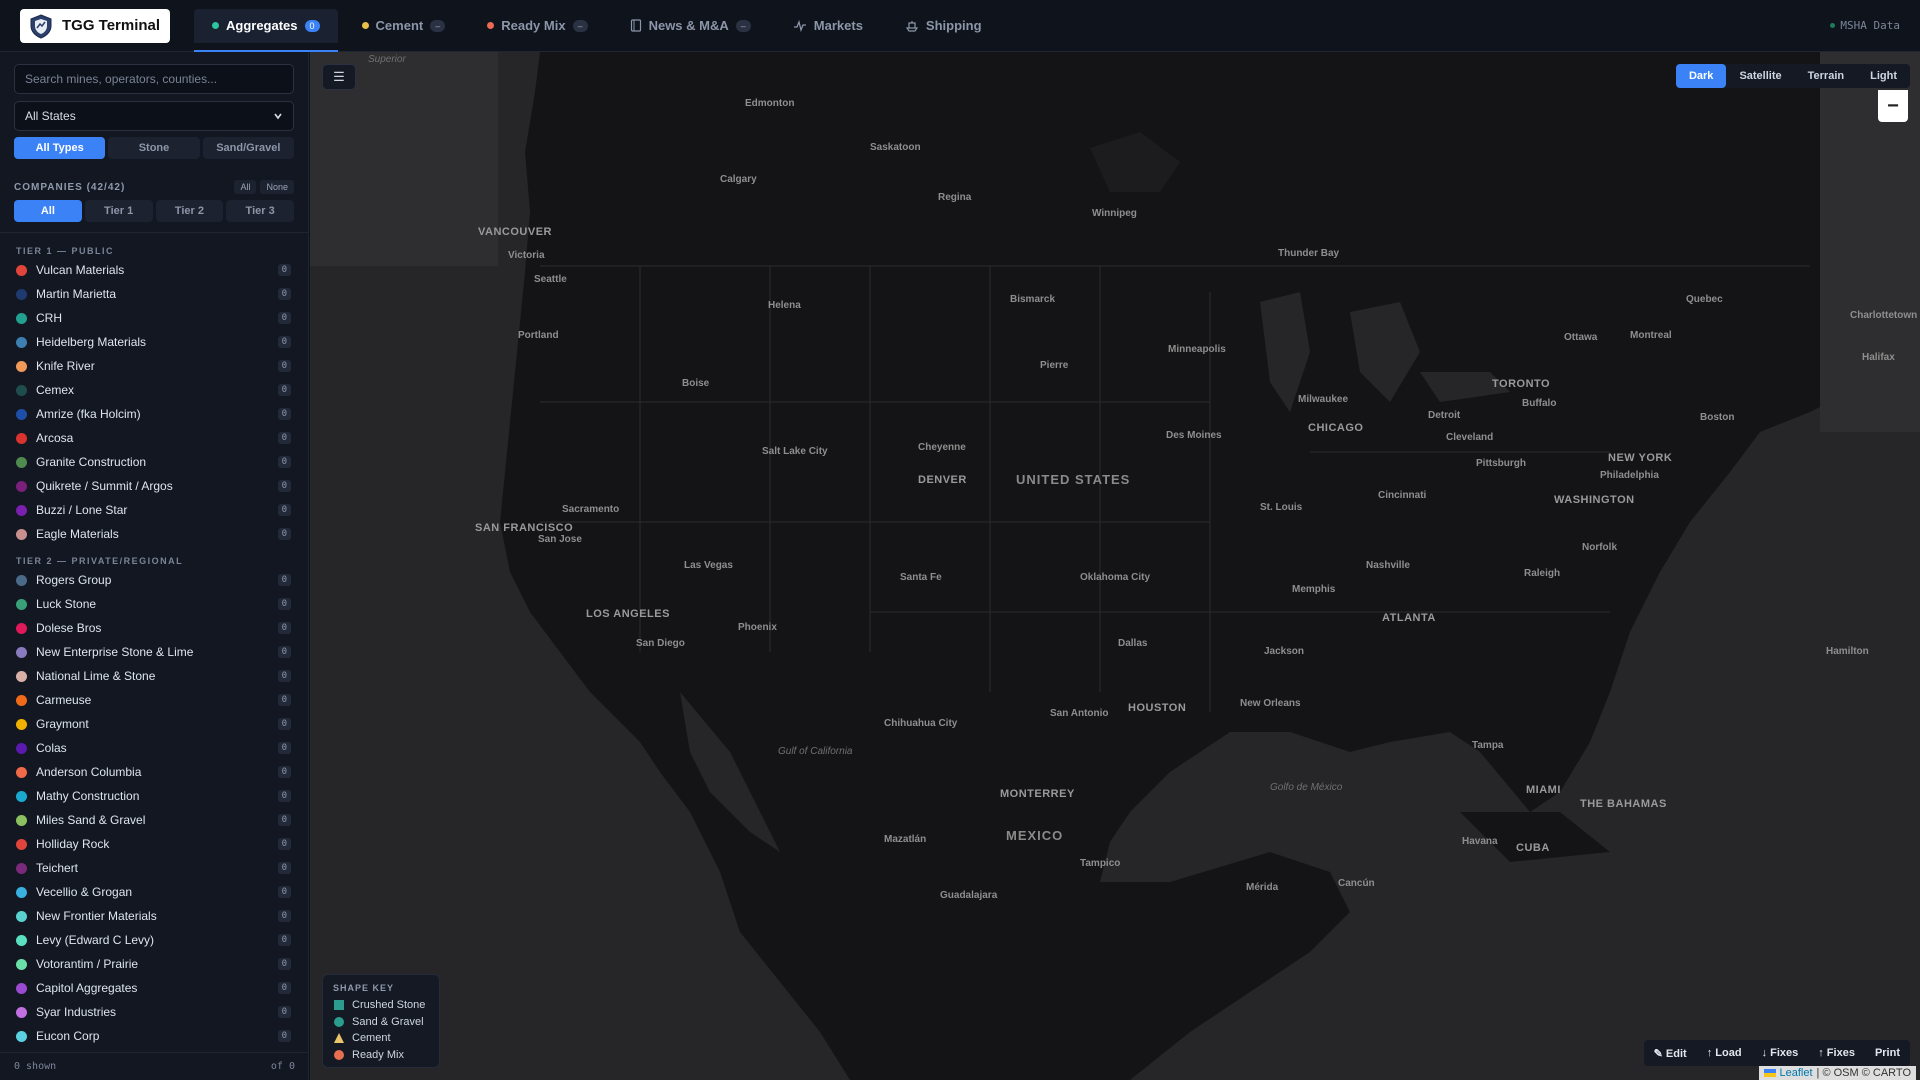 The image size is (1920, 1080). What do you see at coordinates (215, 25) in the screenshot?
I see `aggregates-dot-icon` at bounding box center [215, 25].